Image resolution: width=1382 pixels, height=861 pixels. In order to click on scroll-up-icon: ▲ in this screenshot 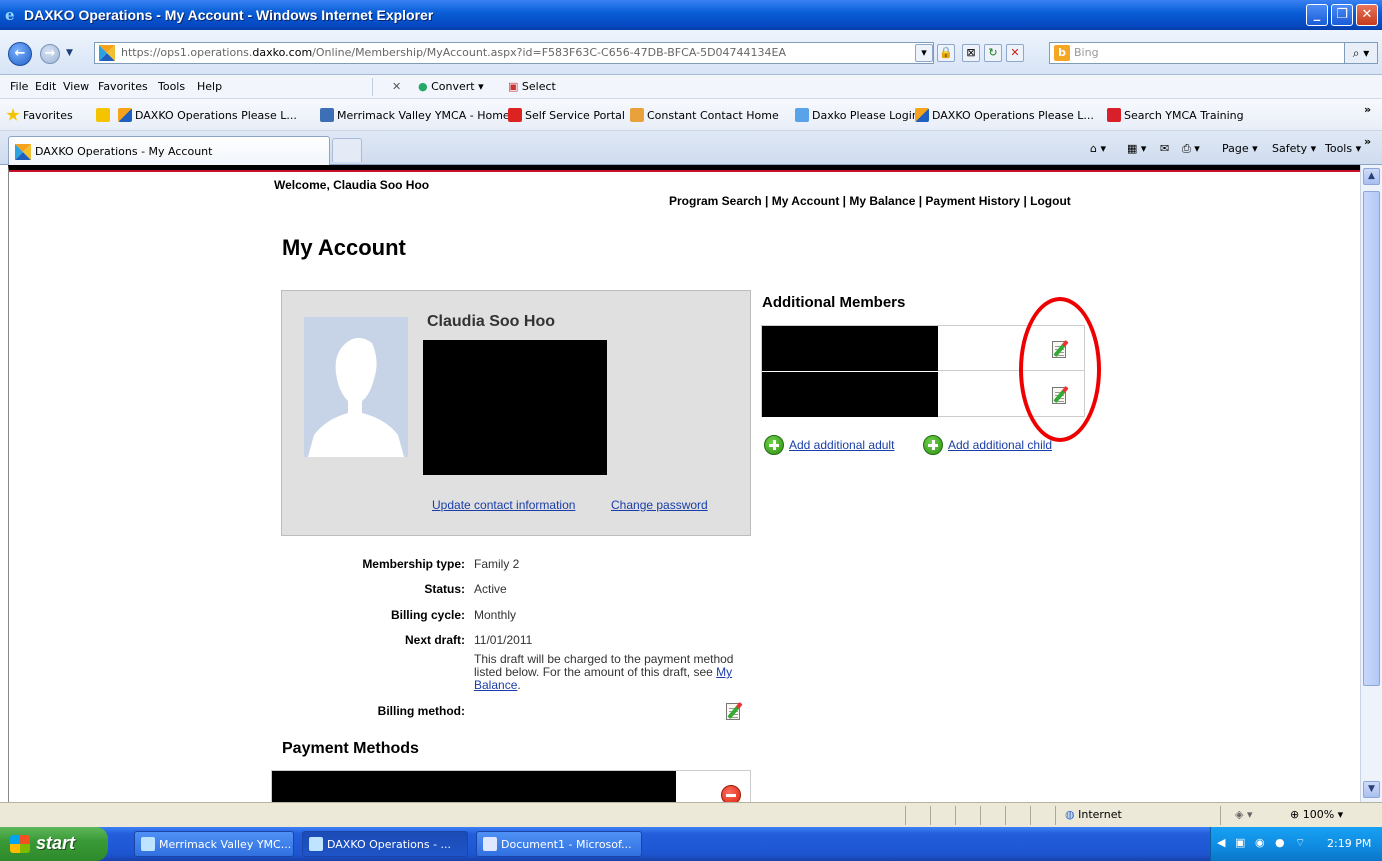, I will do `click(1371, 176)`.